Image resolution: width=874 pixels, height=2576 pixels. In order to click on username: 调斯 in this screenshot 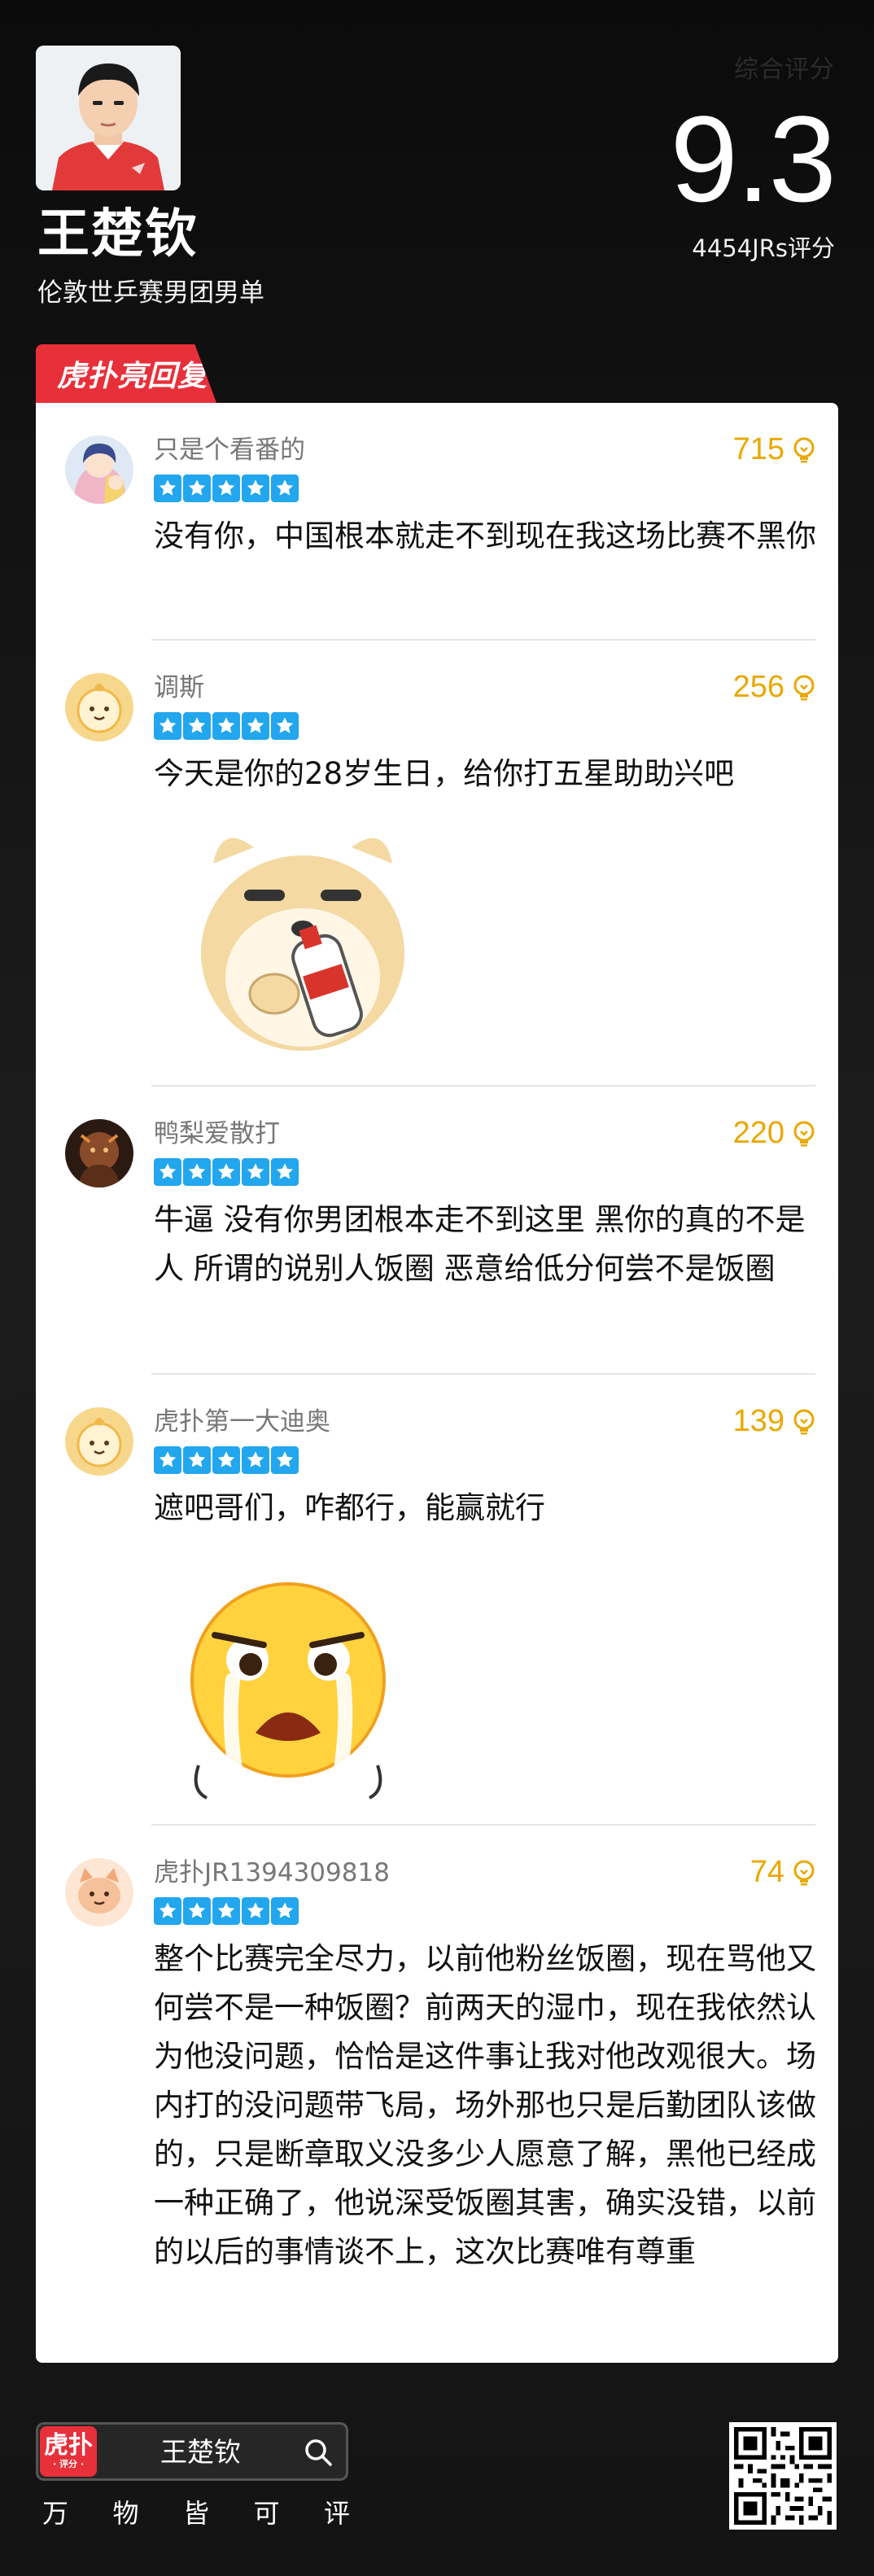, I will do `click(179, 687)`.